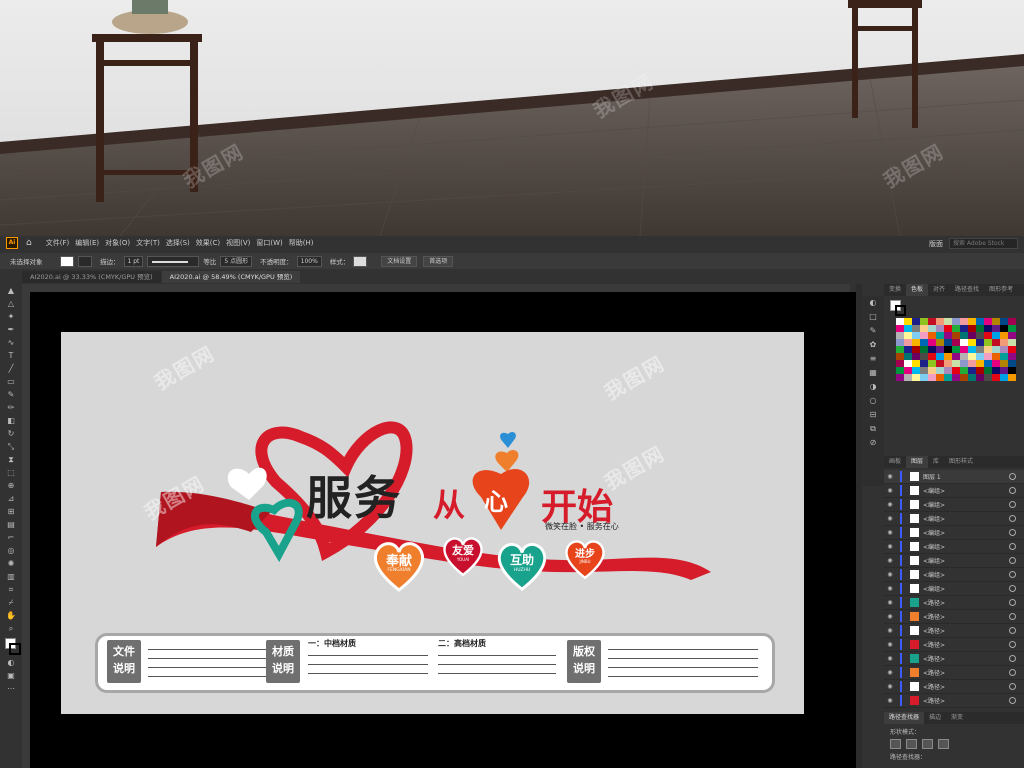  I want to click on transparency-icon: ◑, so click(873, 387).